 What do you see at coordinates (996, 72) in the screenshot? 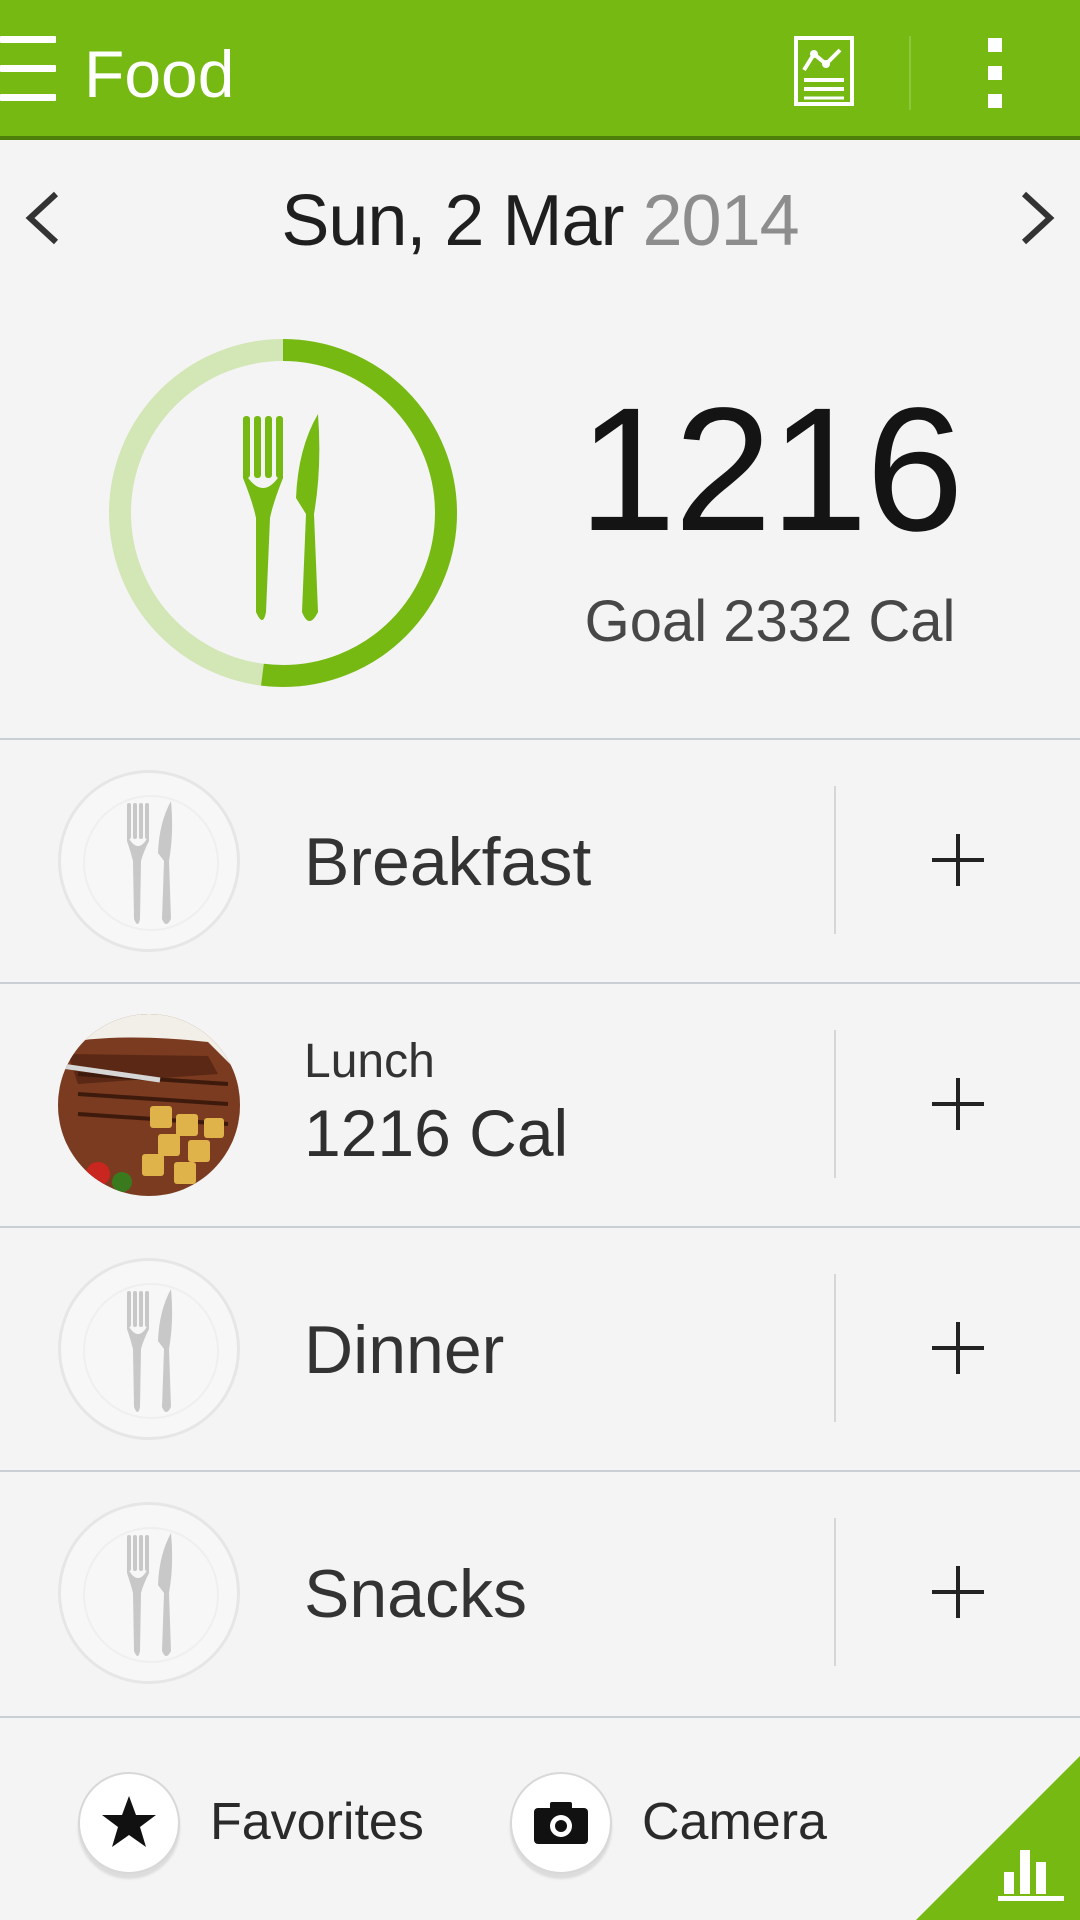
I see `more-options-icon` at bounding box center [996, 72].